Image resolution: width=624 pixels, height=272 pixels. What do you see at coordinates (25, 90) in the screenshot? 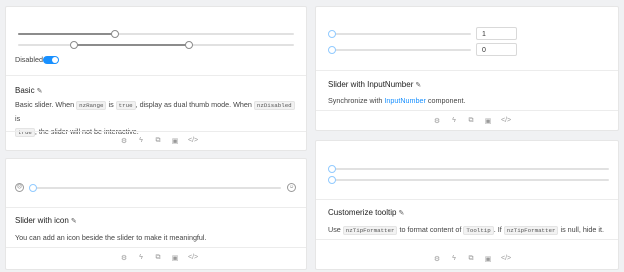
I see `title-text: Basic` at bounding box center [25, 90].